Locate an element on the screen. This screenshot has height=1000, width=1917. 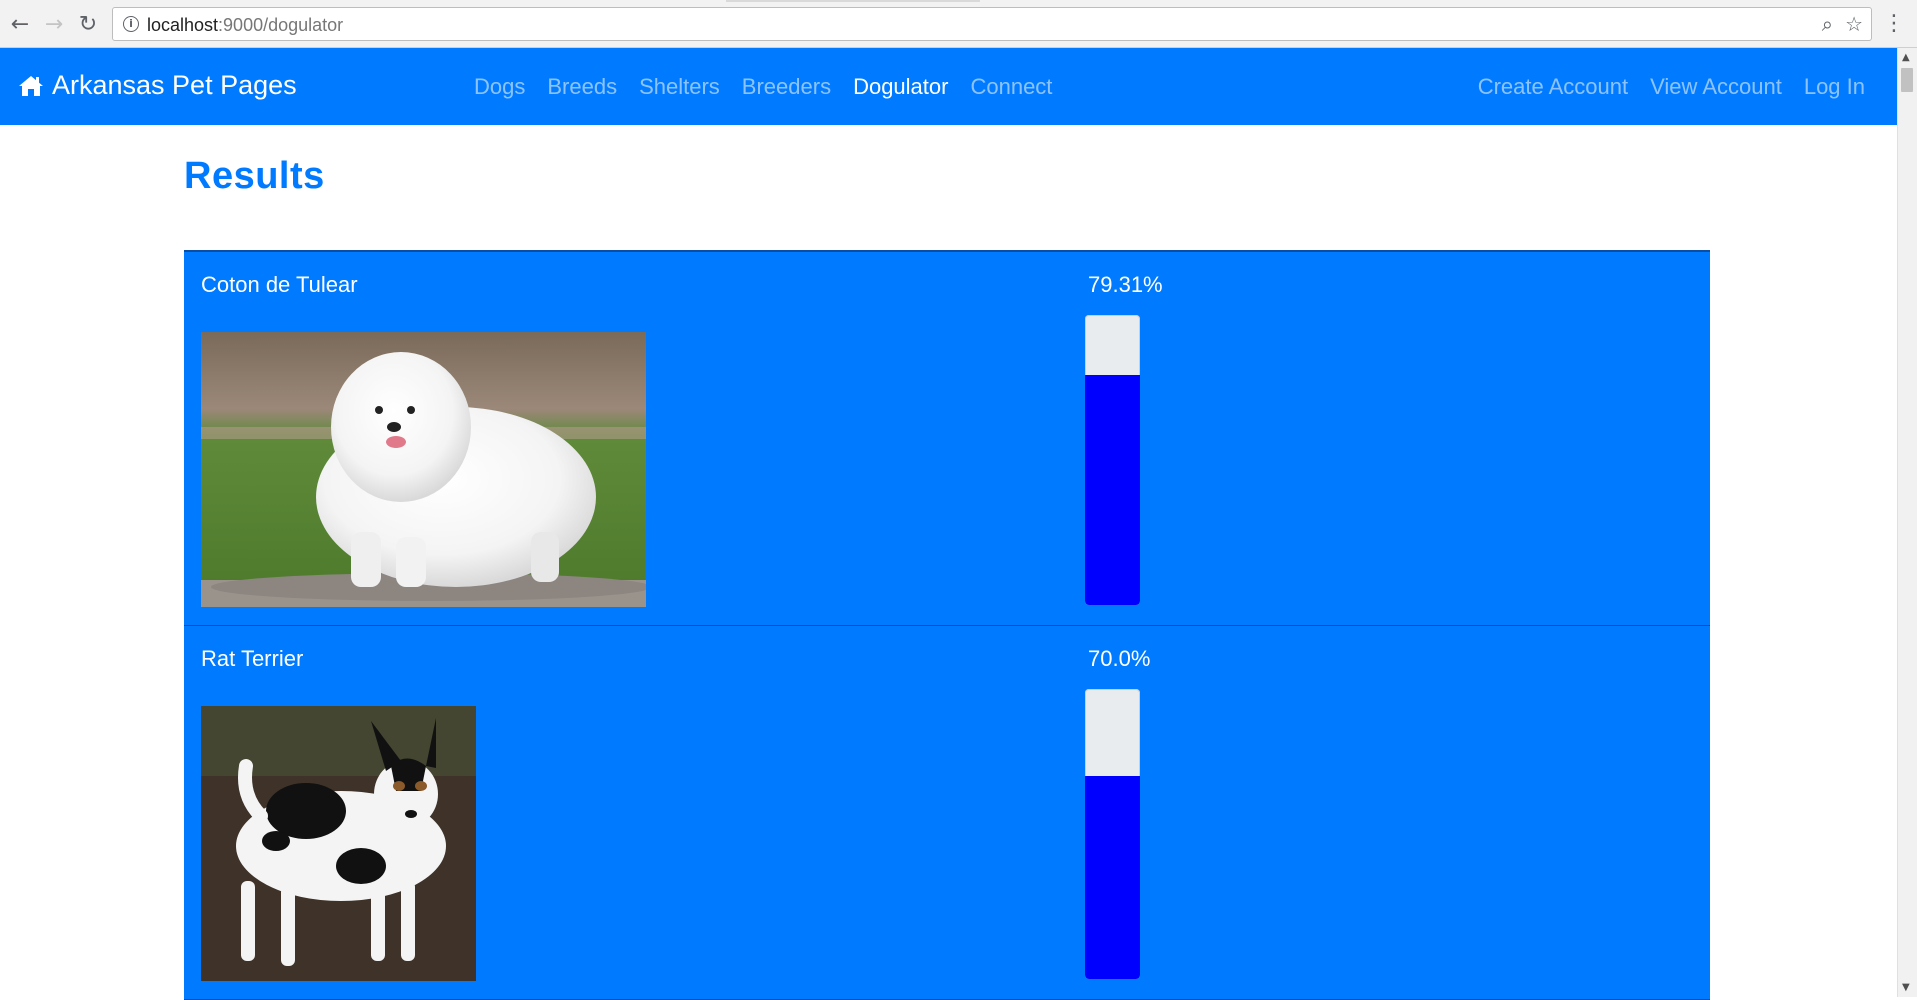
nav-view-account: View Account is located at coordinates (1716, 87).